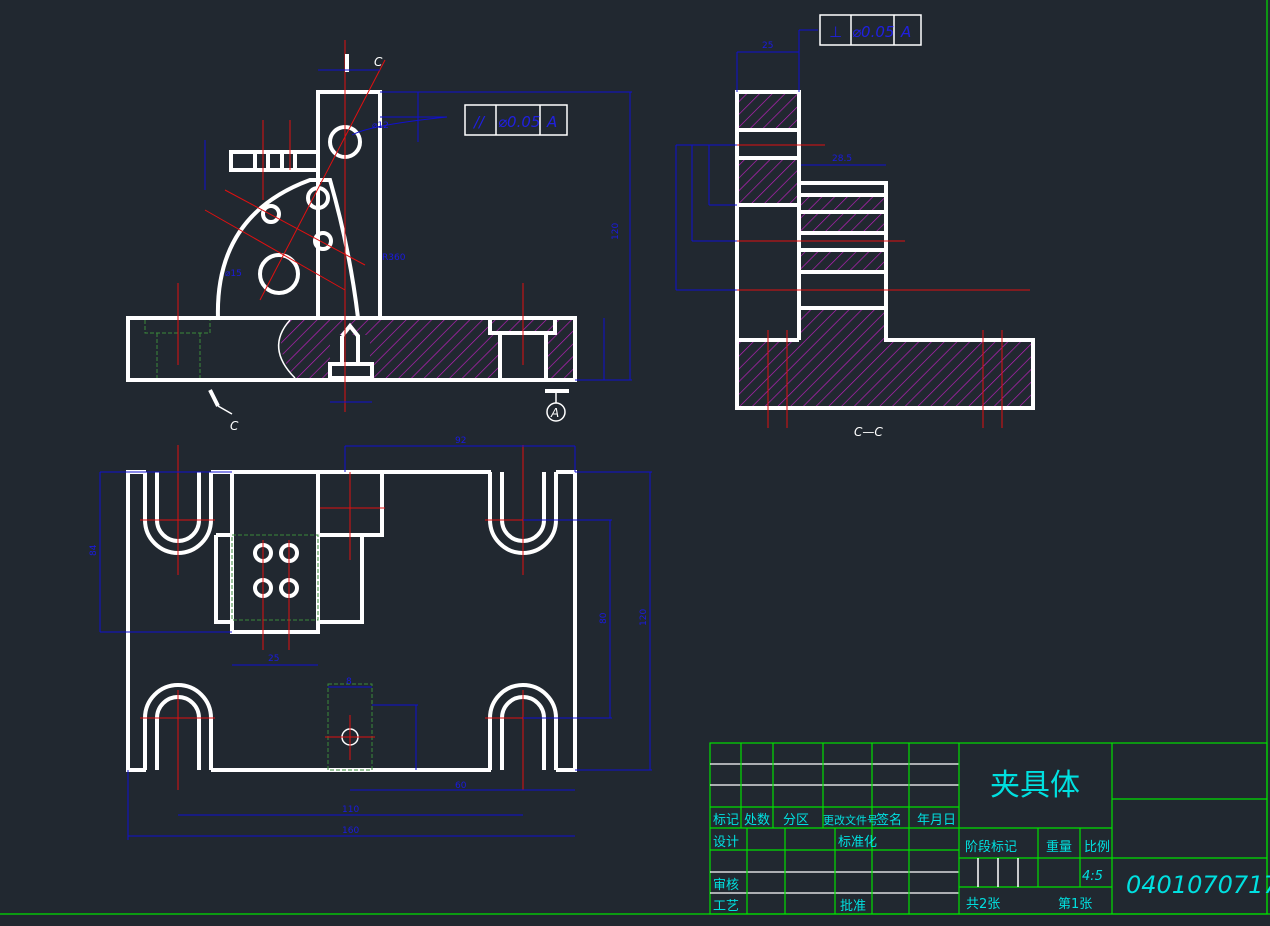  What do you see at coordinates (380, 126) in the screenshot?
I see `dim-hole-dia: ⌀12` at bounding box center [380, 126].